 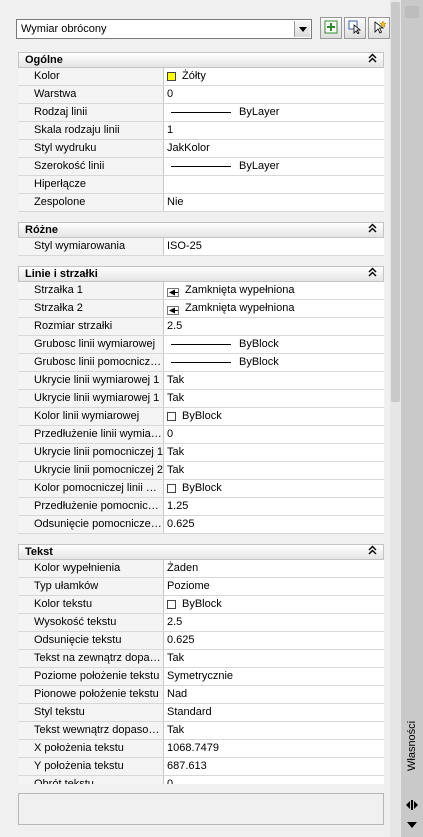 I want to click on property-value-text: 687.613, so click(x=187, y=766).